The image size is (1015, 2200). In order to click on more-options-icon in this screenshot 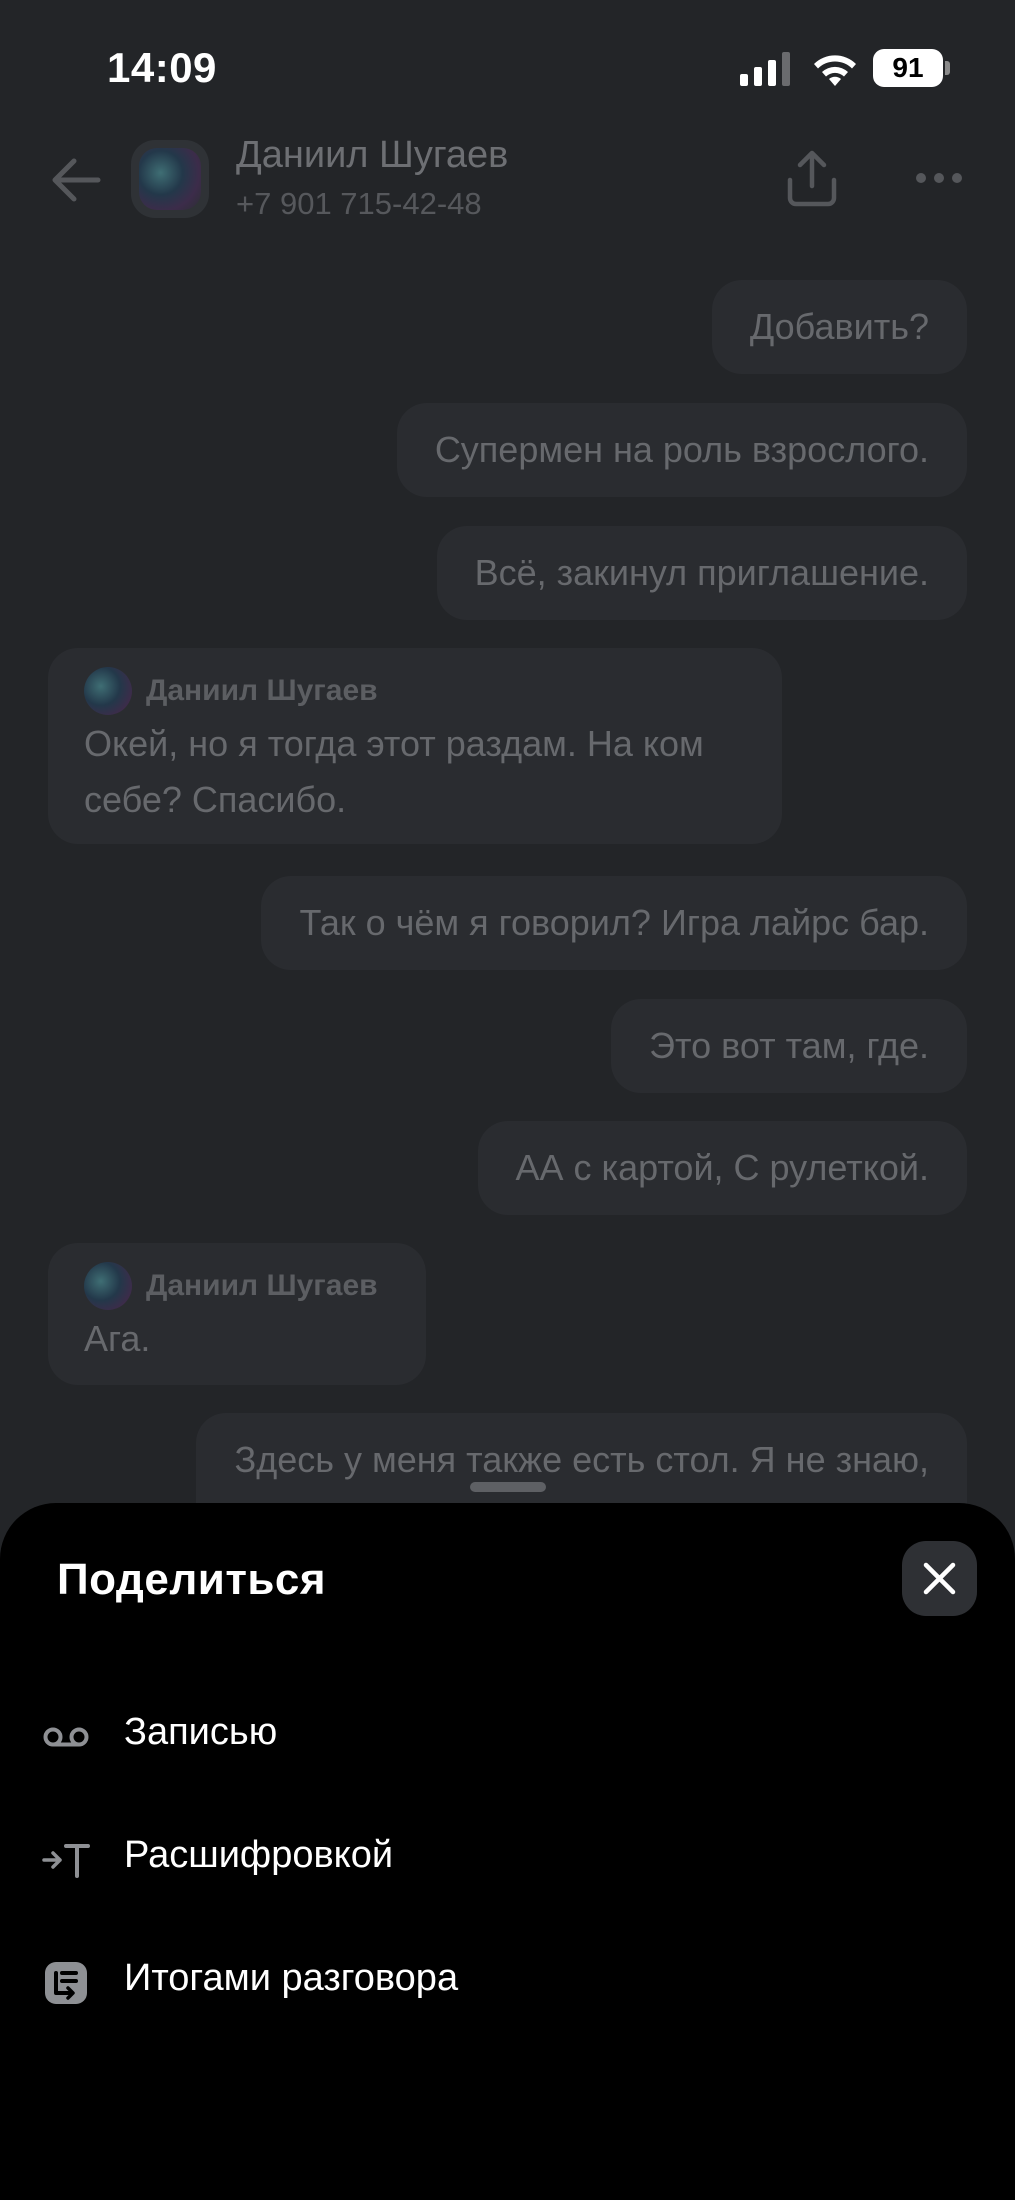, I will do `click(939, 178)`.